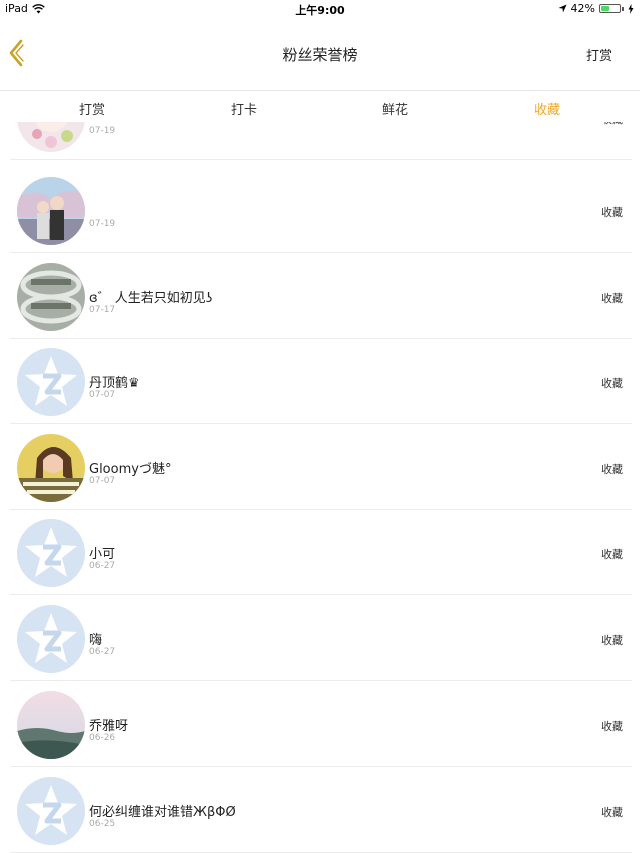  What do you see at coordinates (320, 552) in the screenshot?
I see `list-item: 小可 06-27 收藏` at bounding box center [320, 552].